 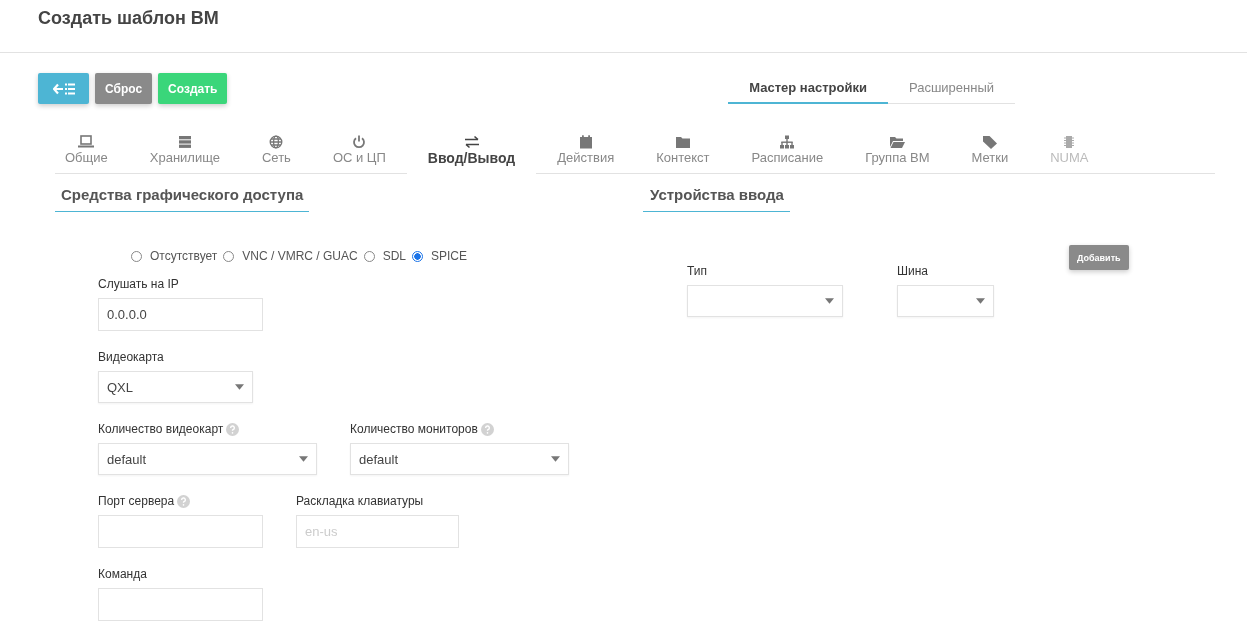 I want to click on field-label: Слушать на IP, so click(x=138, y=284).